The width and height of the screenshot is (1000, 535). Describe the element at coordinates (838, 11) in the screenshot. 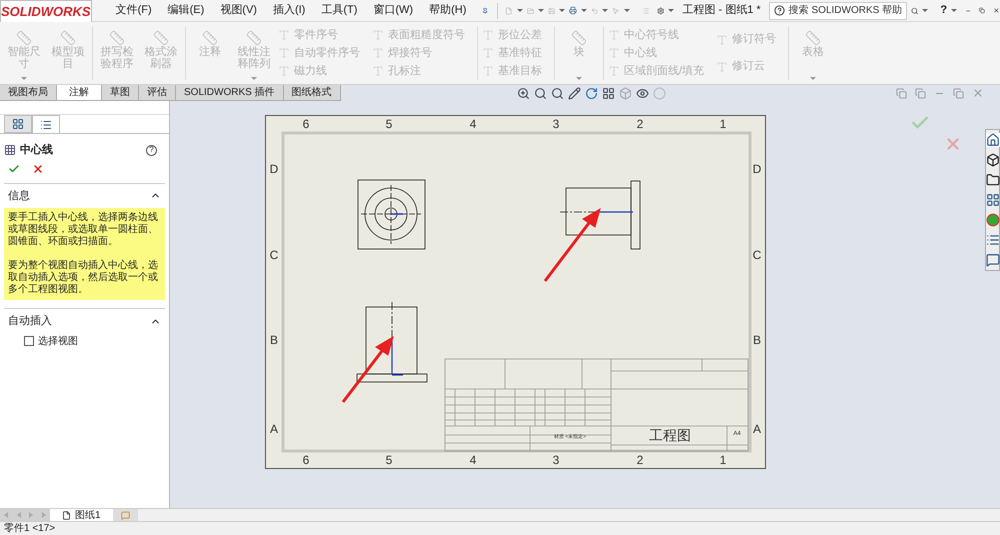

I see `search-field: 搜索 SOLIDWORKS 帮助` at that location.